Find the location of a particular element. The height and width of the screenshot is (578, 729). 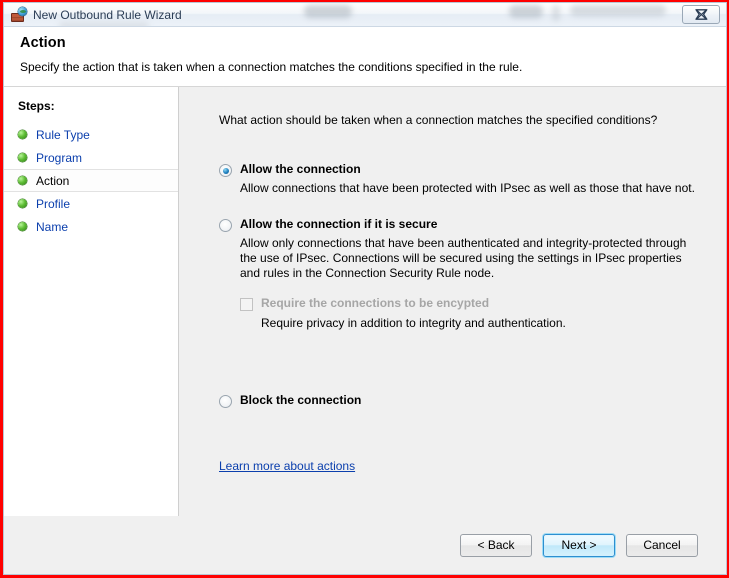

back-button: < Back is located at coordinates (496, 545).